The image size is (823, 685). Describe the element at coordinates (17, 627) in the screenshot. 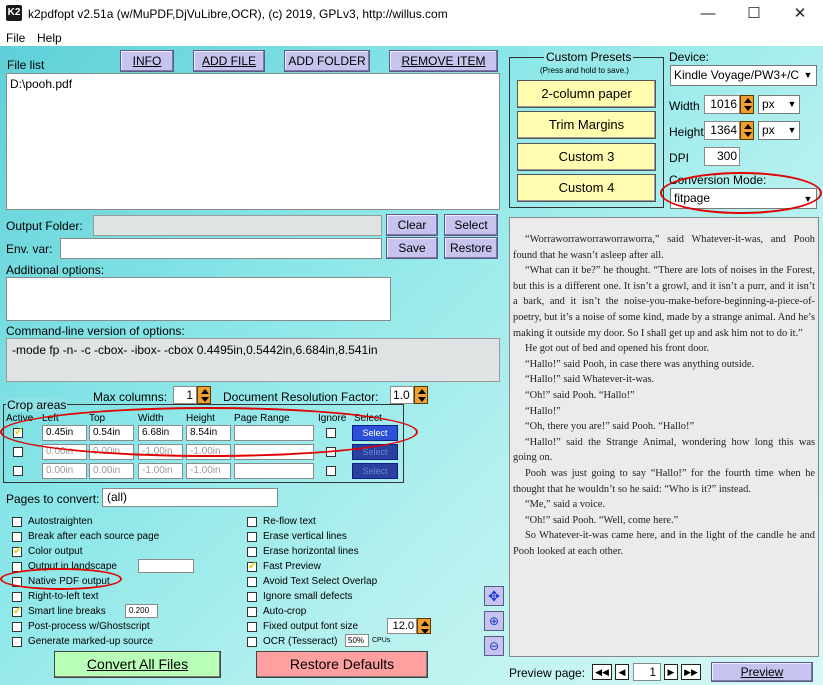

I see `ghostscript-checkbox` at that location.